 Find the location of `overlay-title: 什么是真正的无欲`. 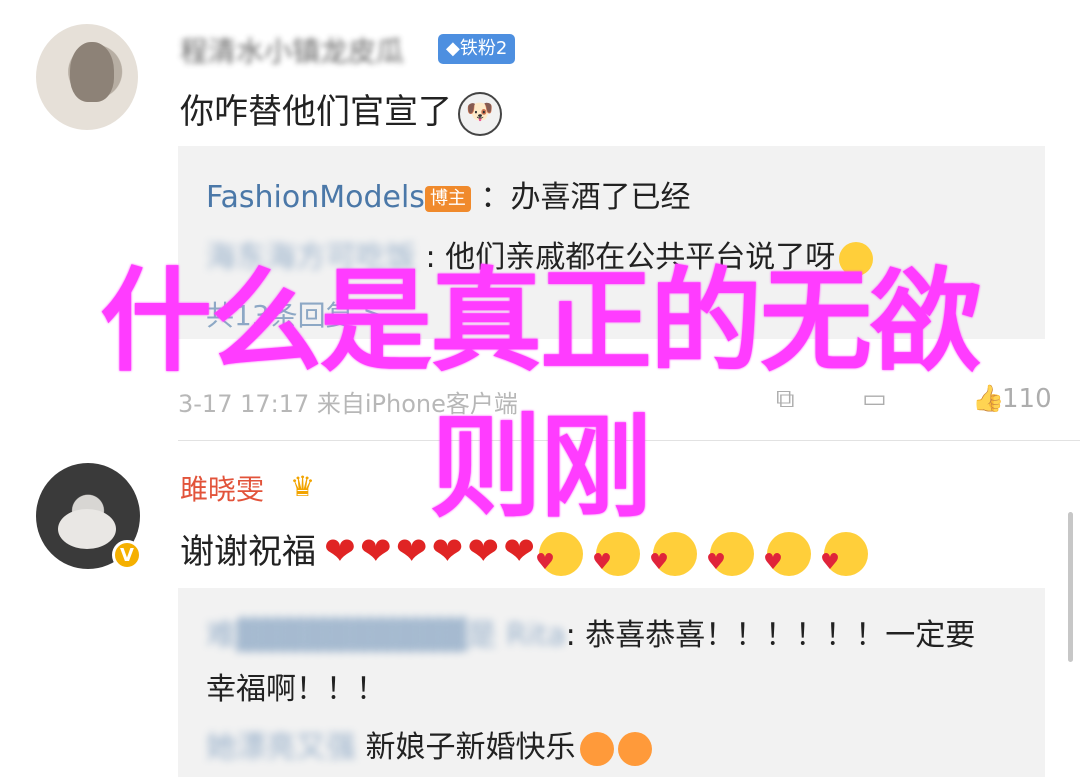

overlay-title: 什么是真正的无欲 is located at coordinates (541, 322).